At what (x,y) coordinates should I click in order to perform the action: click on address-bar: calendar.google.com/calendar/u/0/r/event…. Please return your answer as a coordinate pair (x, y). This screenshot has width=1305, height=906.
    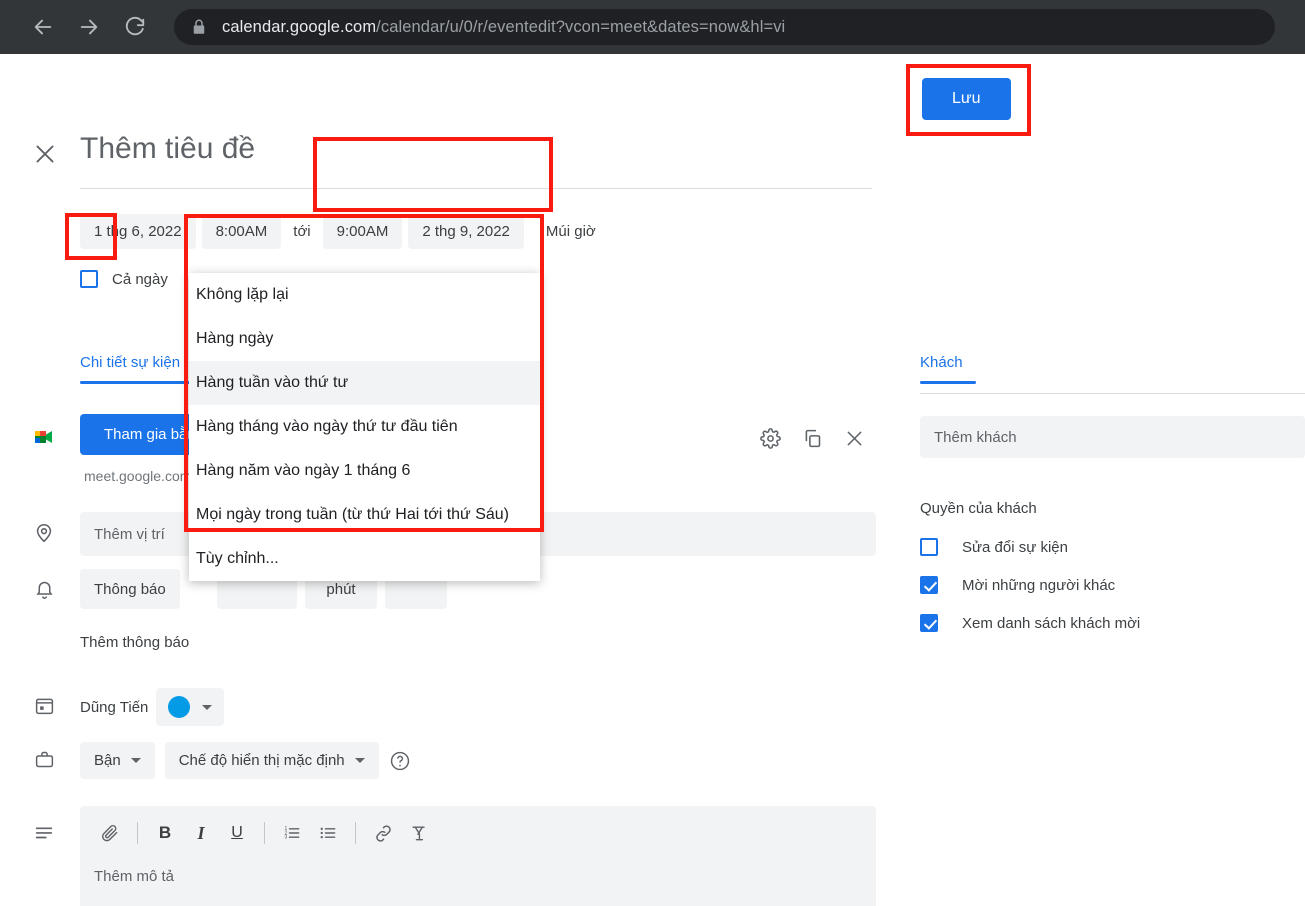
    Looking at the image, I should click on (724, 27).